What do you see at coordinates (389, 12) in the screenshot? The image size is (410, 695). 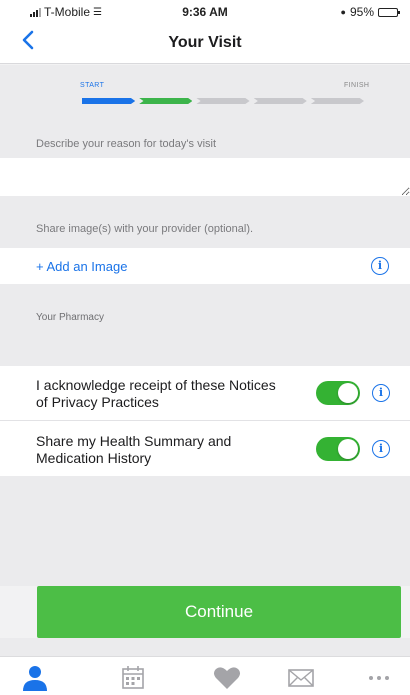 I see `battery-icon` at bounding box center [389, 12].